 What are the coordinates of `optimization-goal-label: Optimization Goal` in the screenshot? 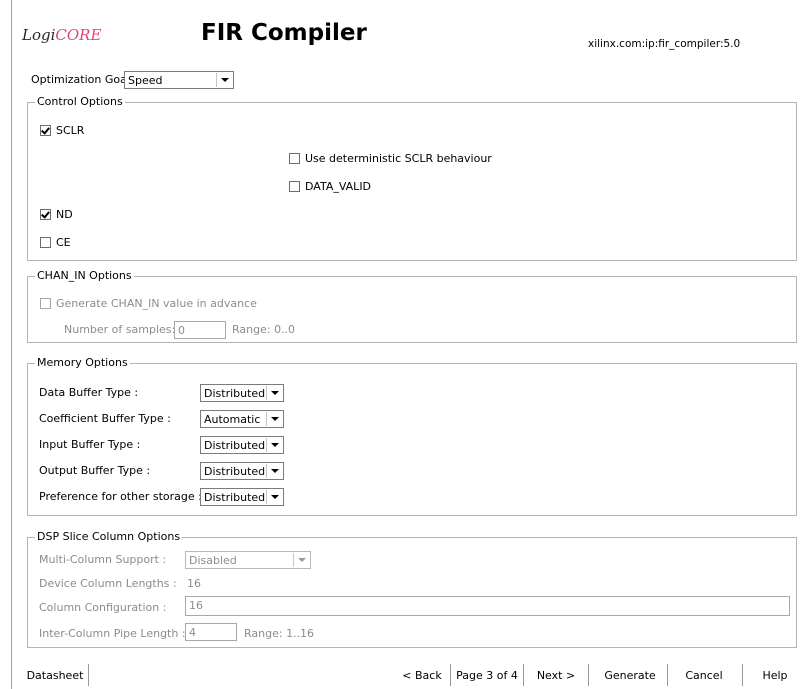 It's located at (80, 79).